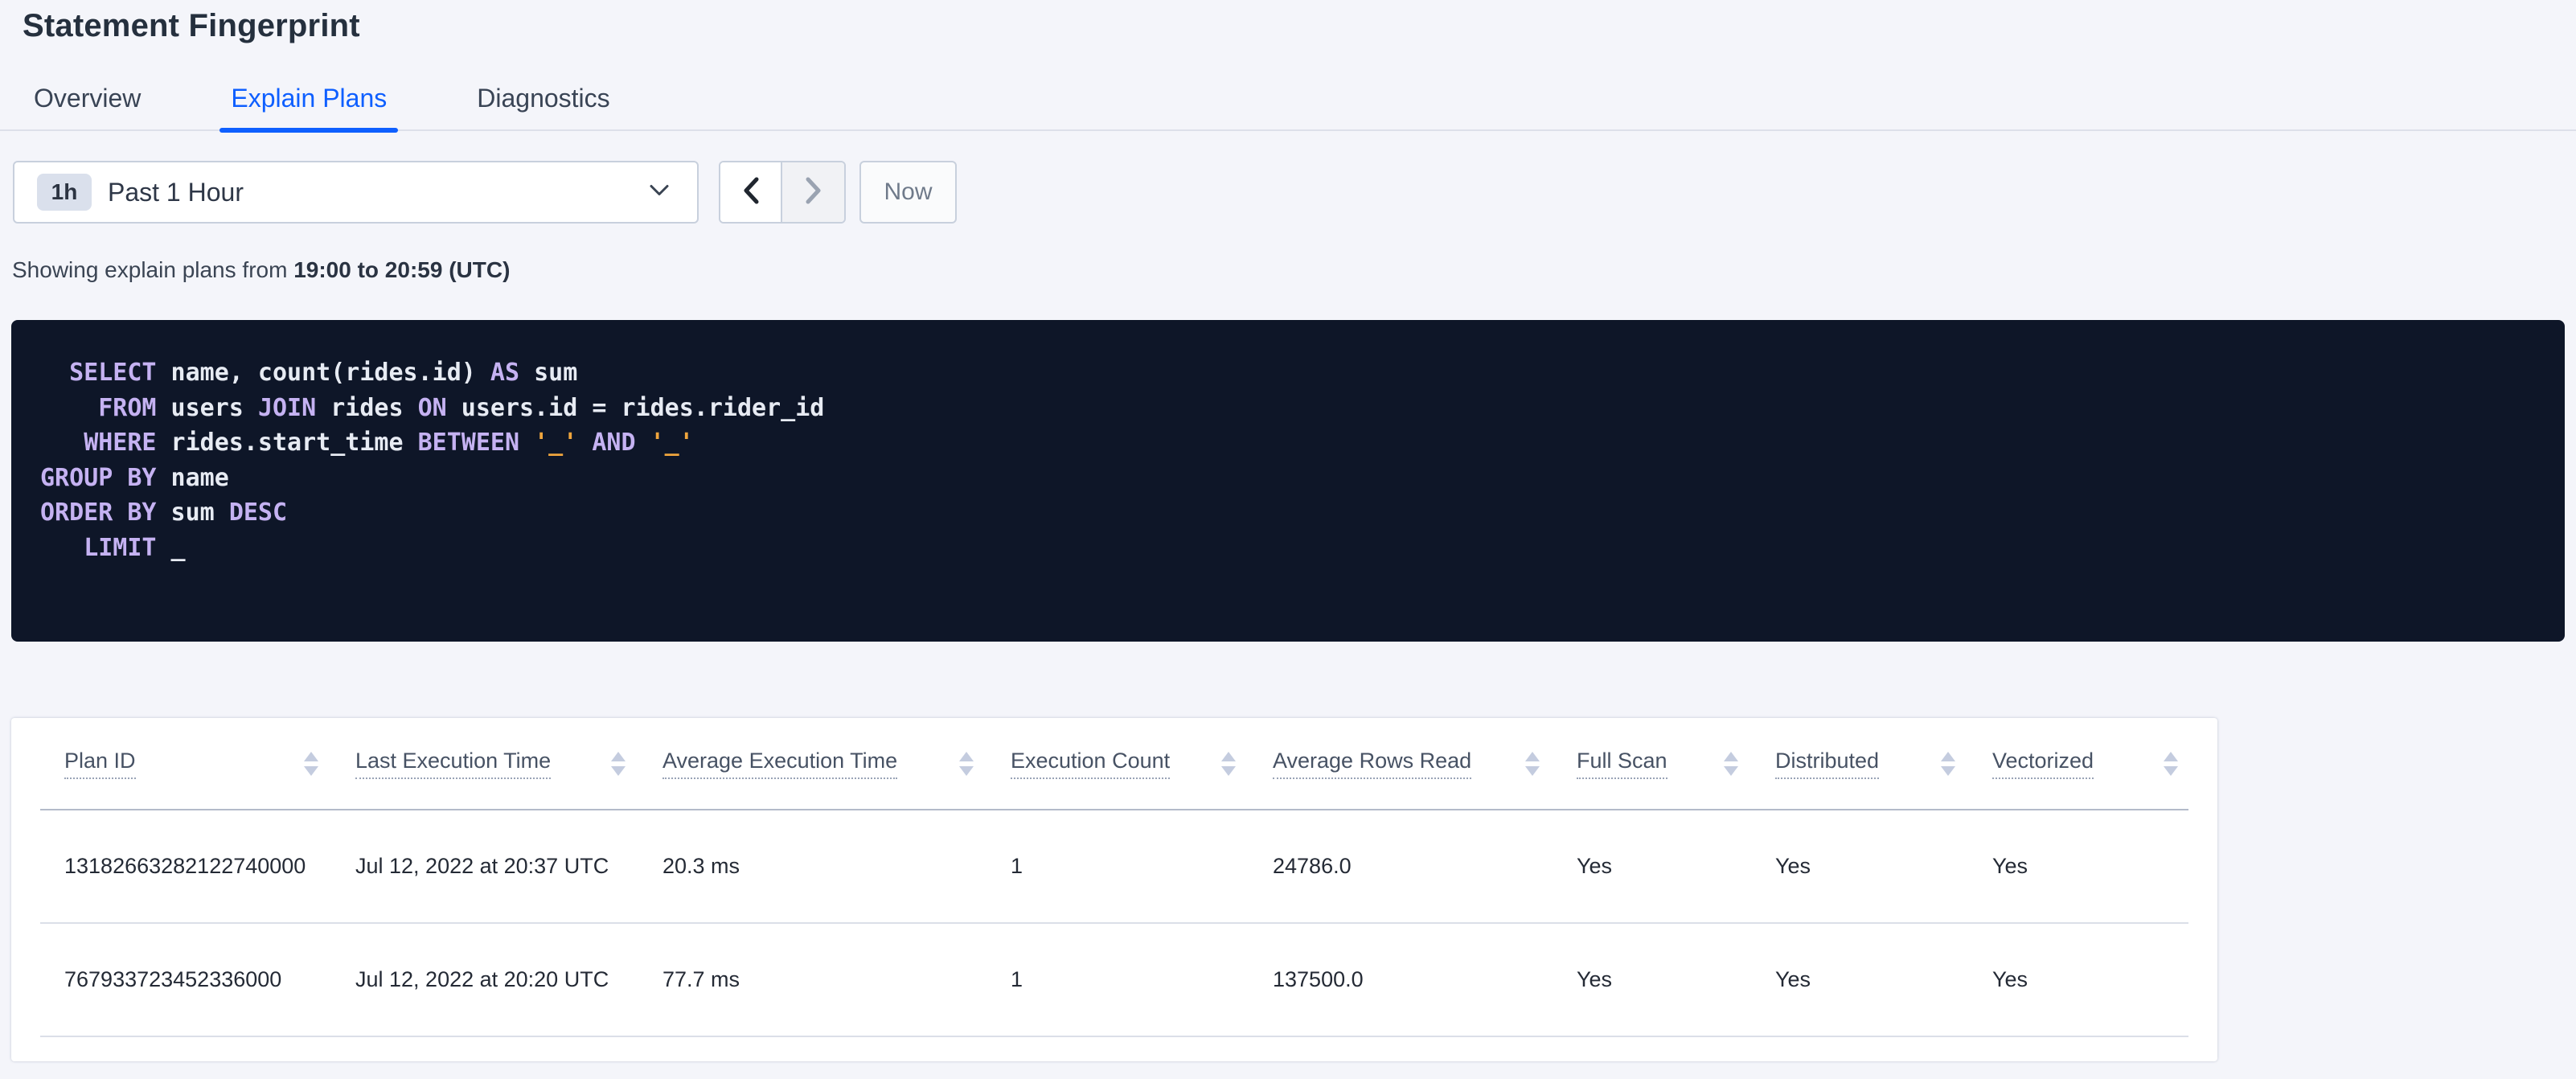 The height and width of the screenshot is (1079, 2576). I want to click on column-header-execution-count: Execution Count, so click(1142, 764).